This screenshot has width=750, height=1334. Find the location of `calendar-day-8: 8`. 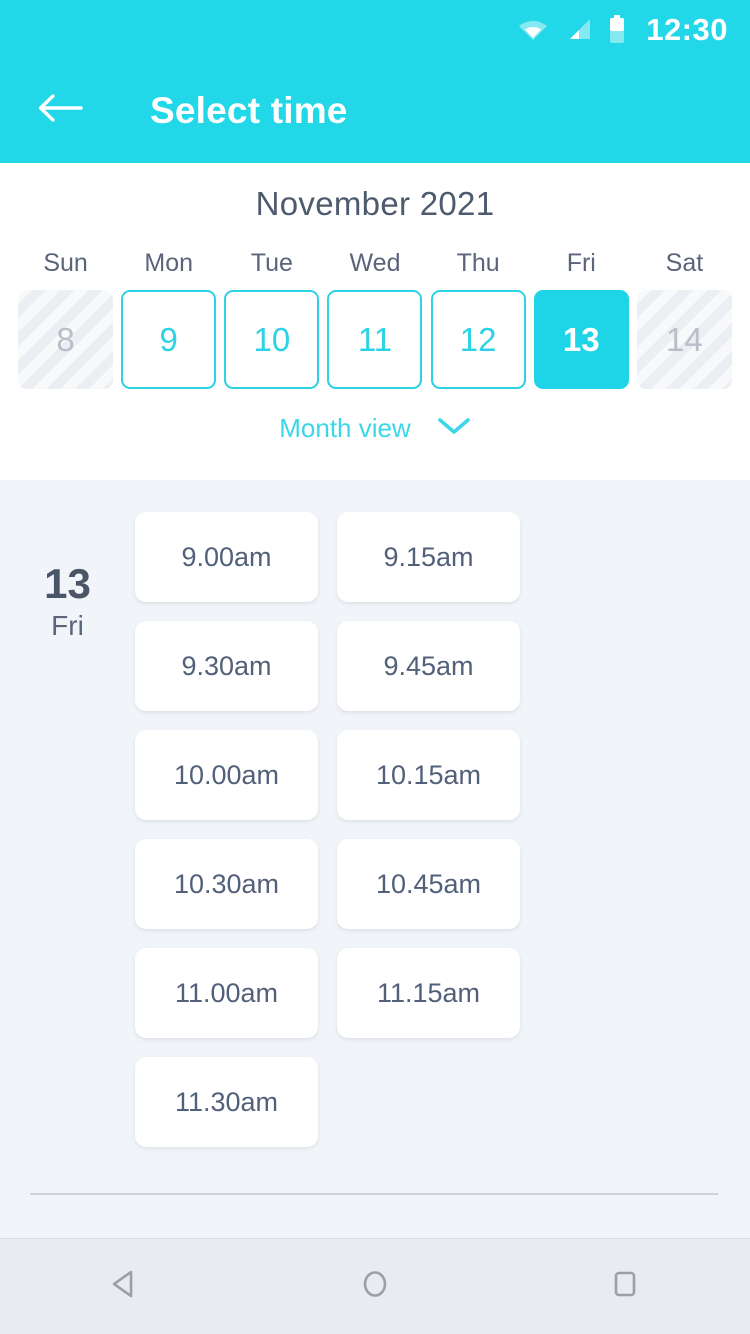

calendar-day-8: 8 is located at coordinates (66, 339).